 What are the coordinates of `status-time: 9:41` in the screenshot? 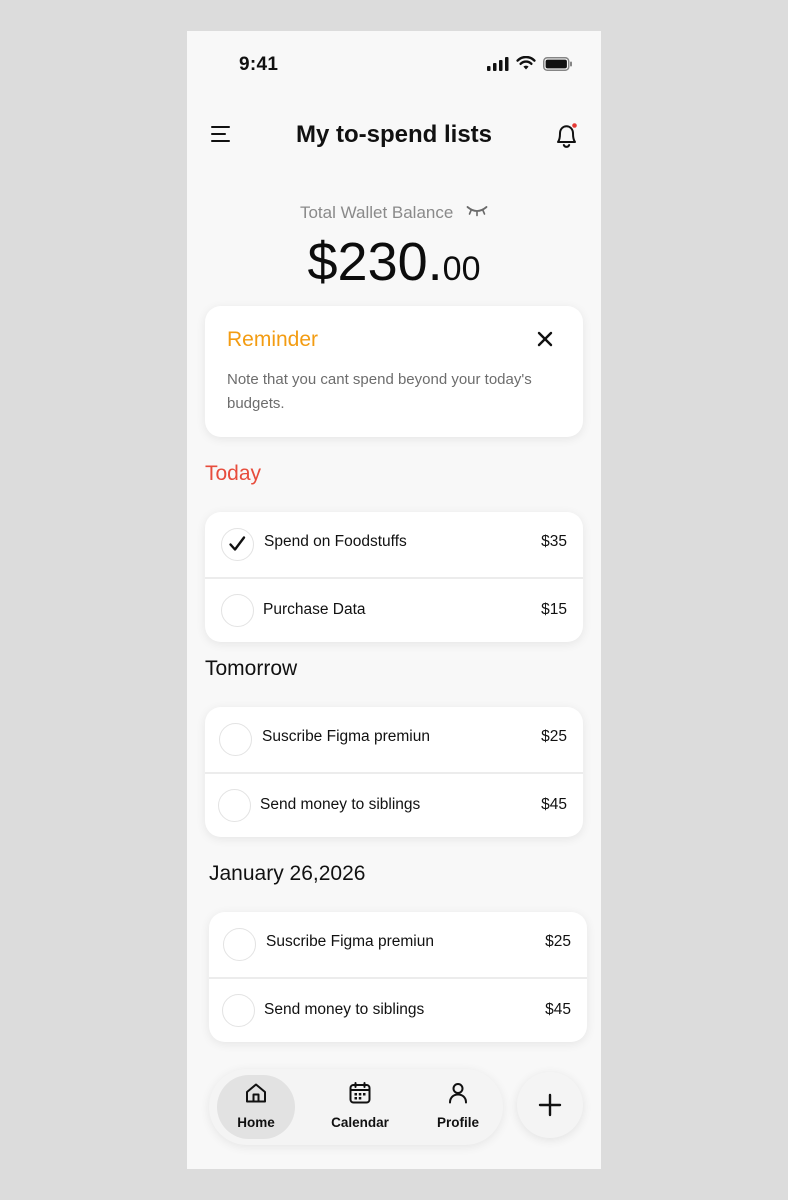 It's located at (259, 64).